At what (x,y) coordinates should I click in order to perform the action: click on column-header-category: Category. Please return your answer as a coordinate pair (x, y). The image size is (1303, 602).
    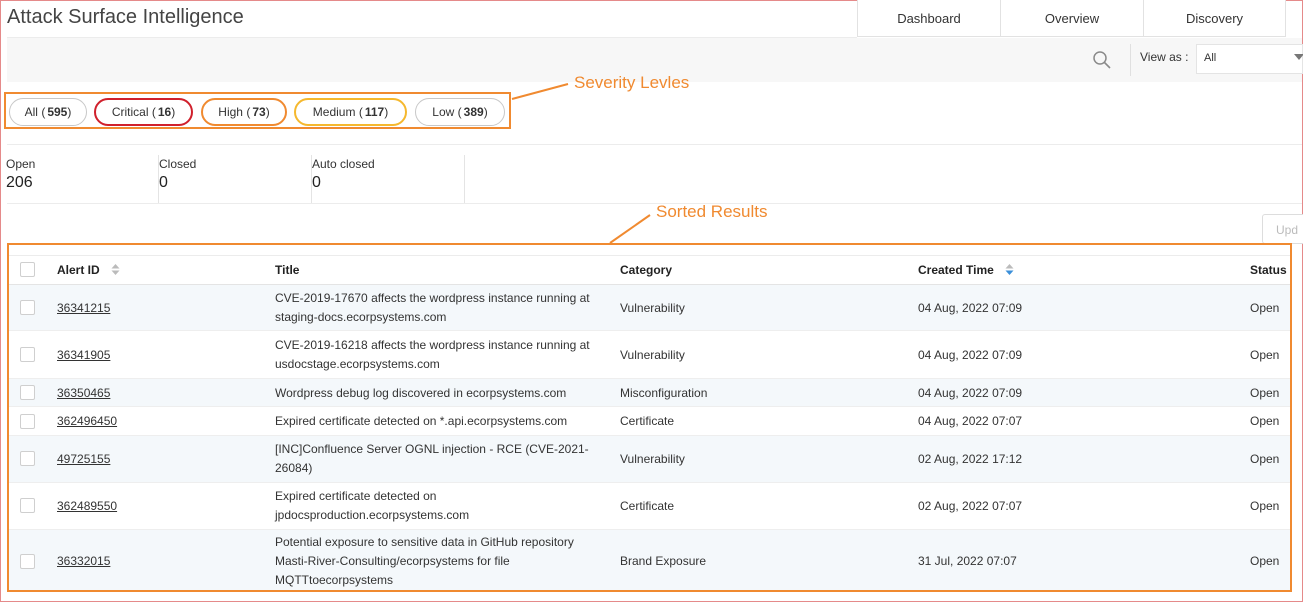
    Looking at the image, I should click on (646, 270).